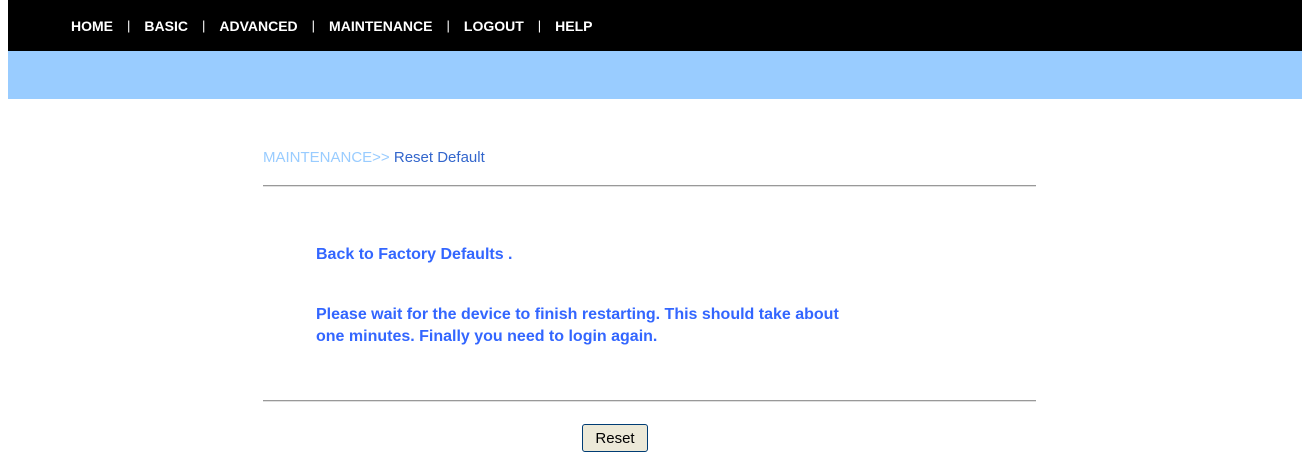 This screenshot has height=454, width=1302. I want to click on nav-basic-link: BASIC, so click(166, 26).